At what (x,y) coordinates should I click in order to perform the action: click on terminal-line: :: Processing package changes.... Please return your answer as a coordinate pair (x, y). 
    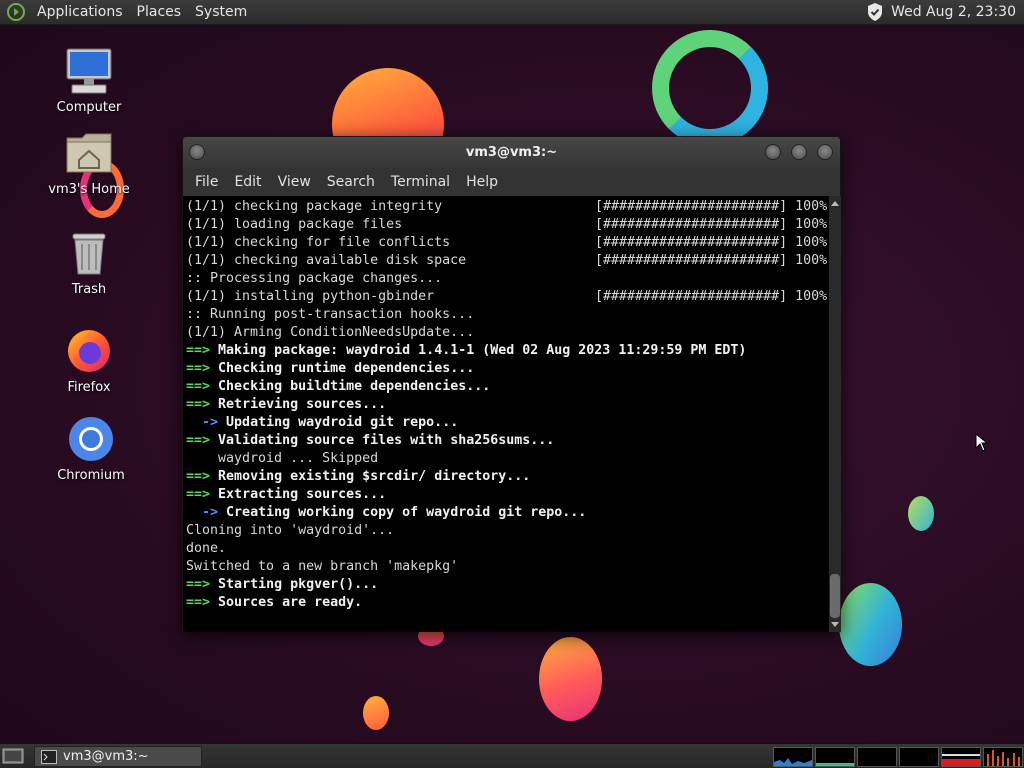
    Looking at the image, I should click on (507, 279).